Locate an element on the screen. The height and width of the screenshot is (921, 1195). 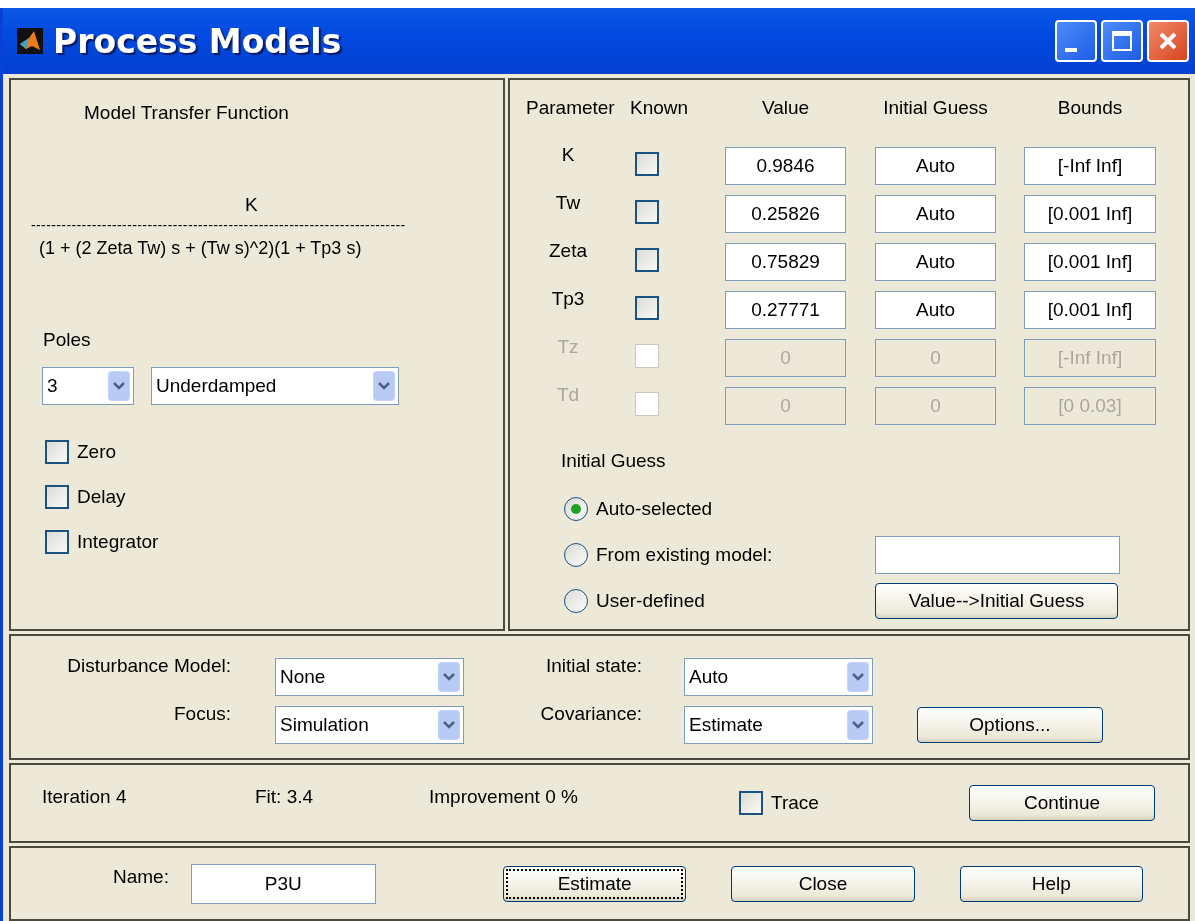
checkbox-label: Zero is located at coordinates (97, 452).